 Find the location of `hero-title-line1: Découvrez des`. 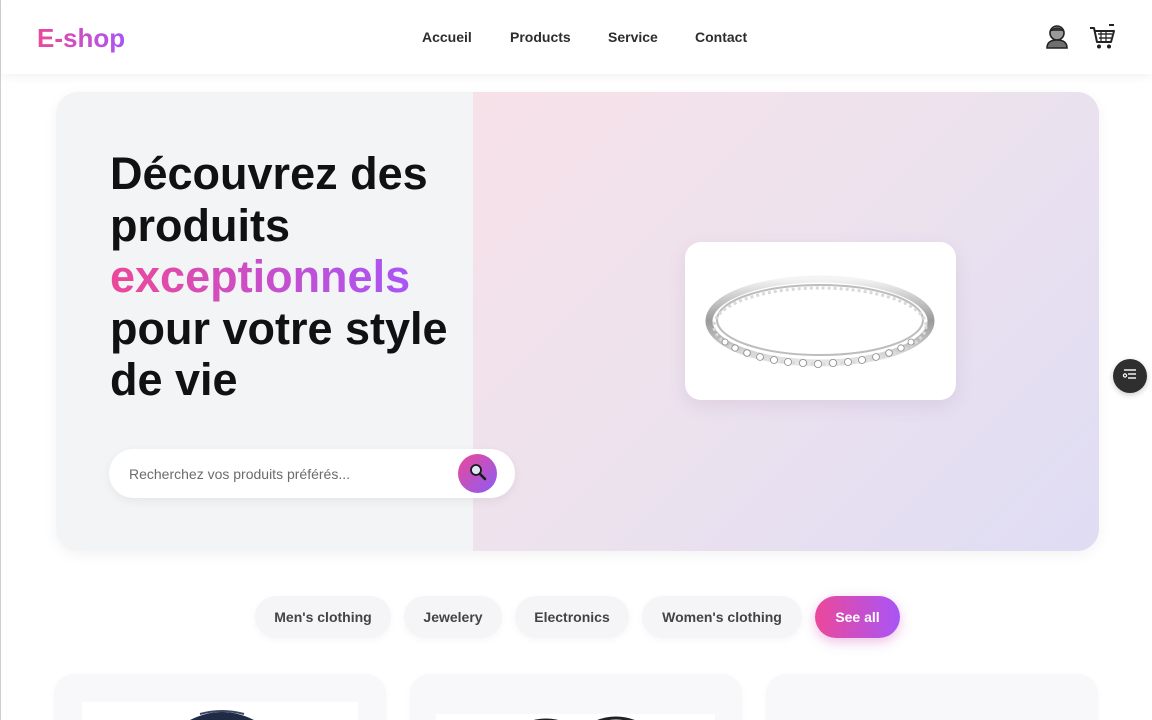

hero-title-line1: Découvrez des is located at coordinates (269, 173).